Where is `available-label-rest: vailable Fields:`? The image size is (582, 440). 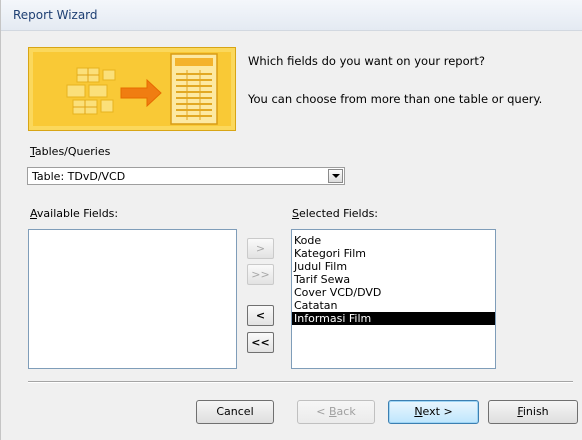
available-label-rest: vailable Fields: is located at coordinates (77, 213).